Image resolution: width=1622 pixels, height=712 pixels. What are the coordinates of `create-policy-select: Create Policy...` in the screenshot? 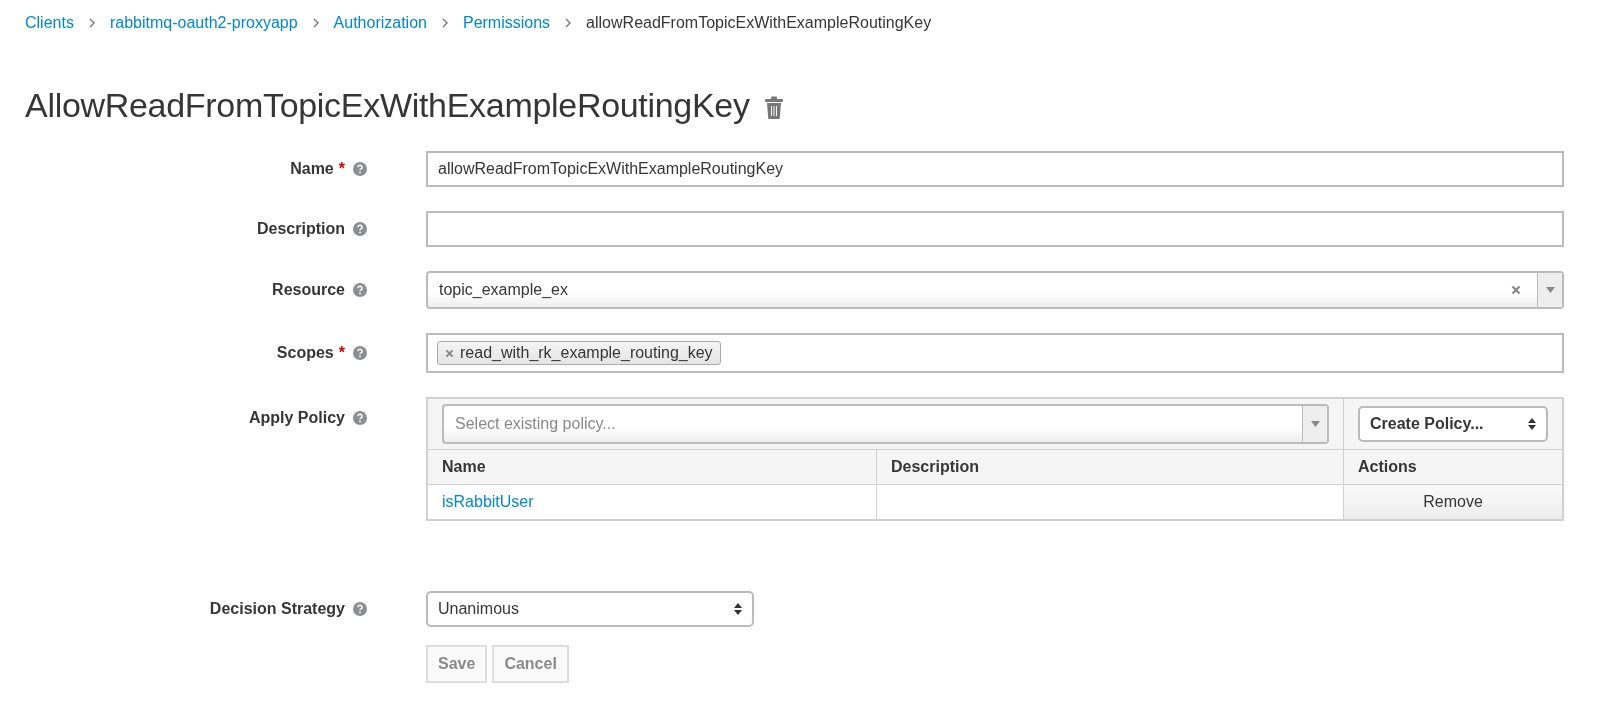 It's located at (1453, 424).